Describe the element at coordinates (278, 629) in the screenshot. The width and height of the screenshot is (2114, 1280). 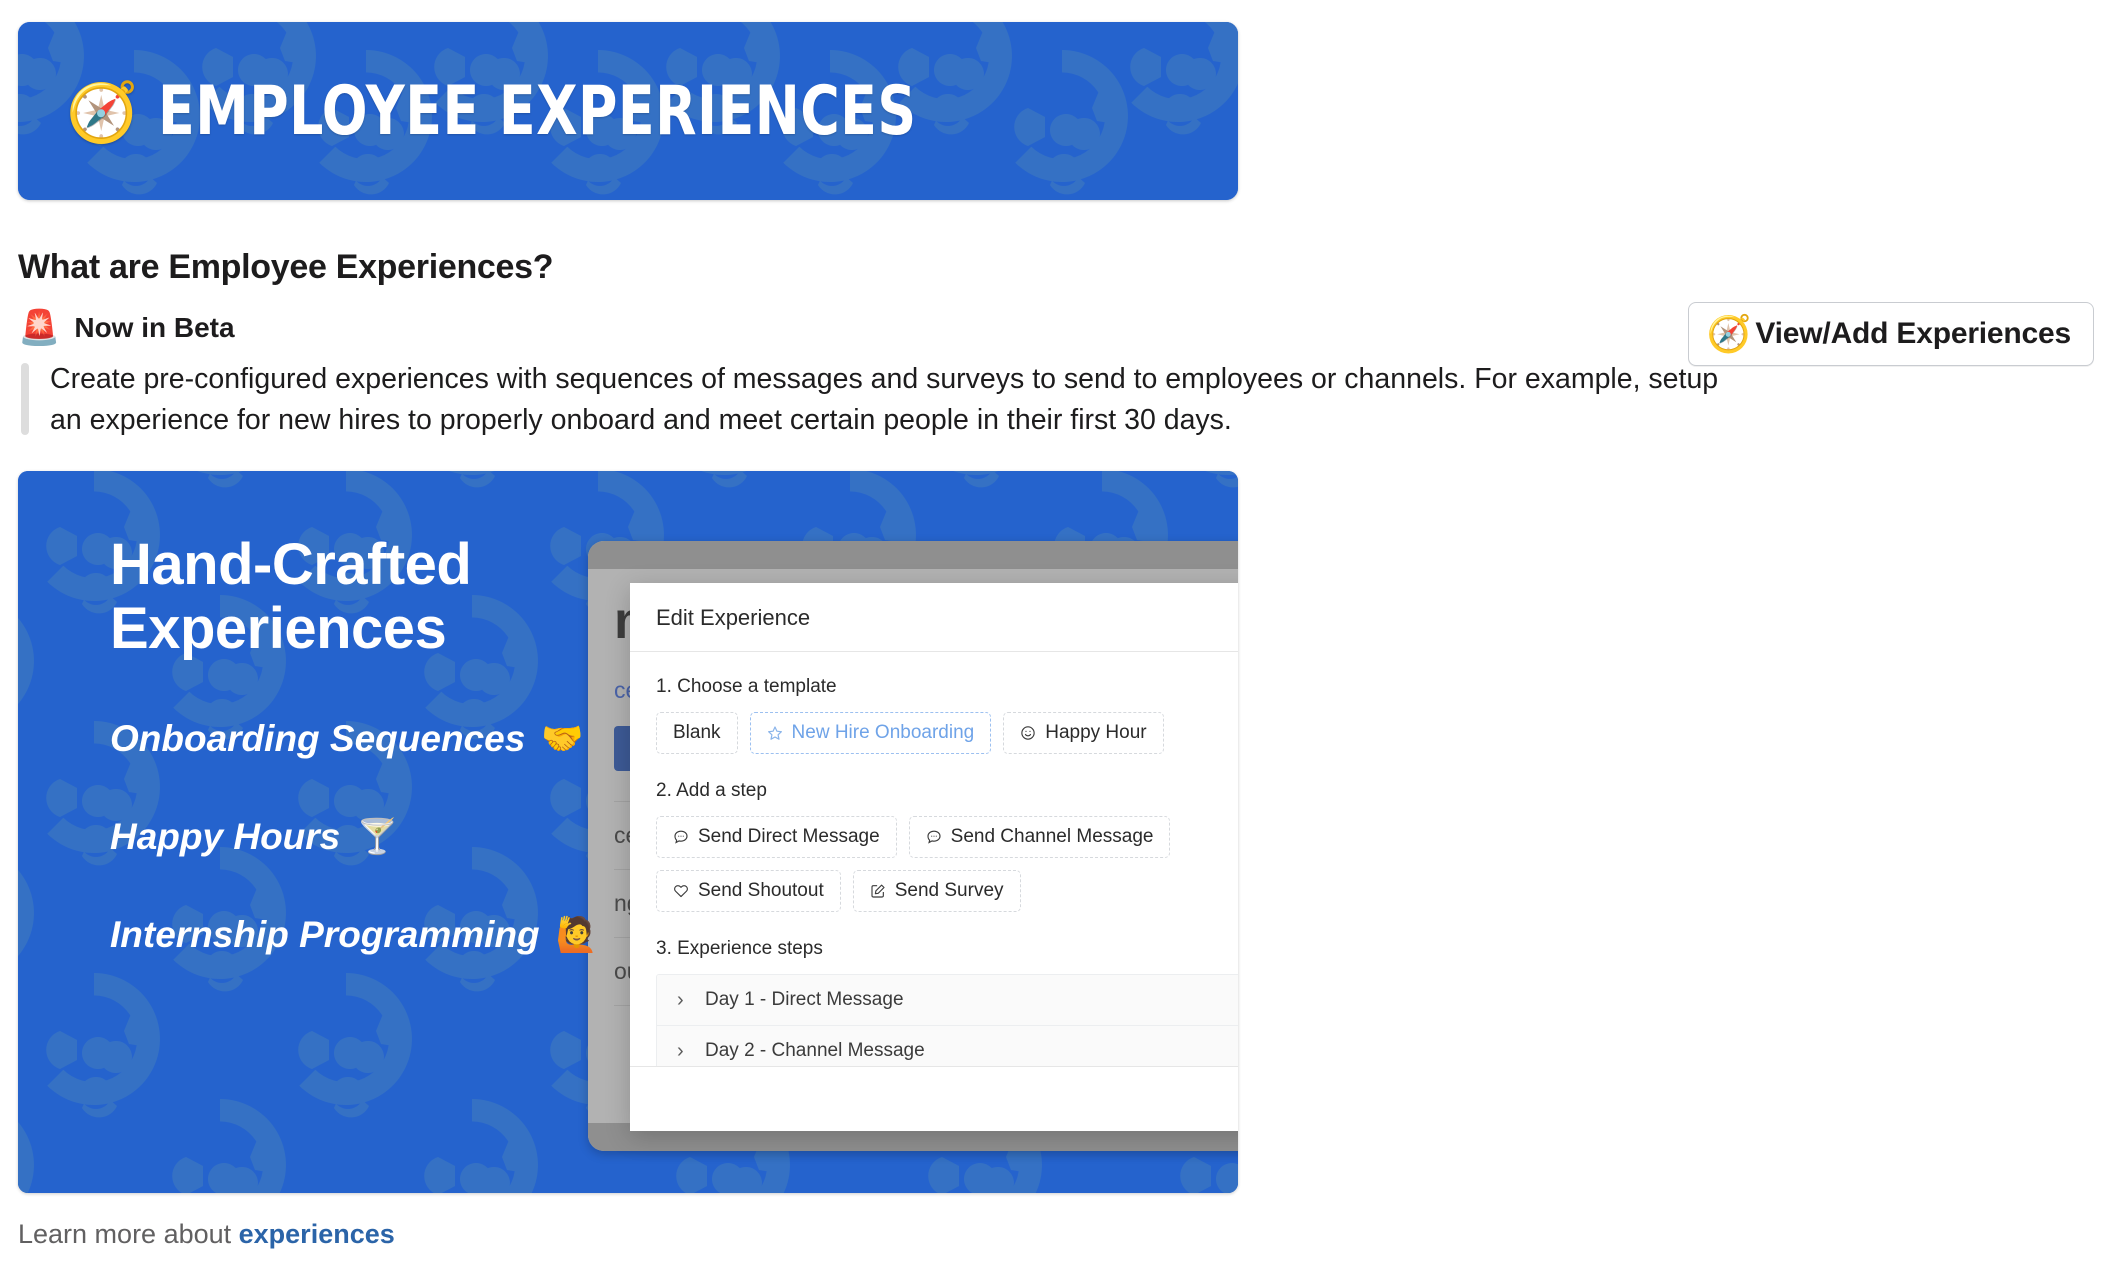
I see `promo-headline-line2: Experiences` at that location.